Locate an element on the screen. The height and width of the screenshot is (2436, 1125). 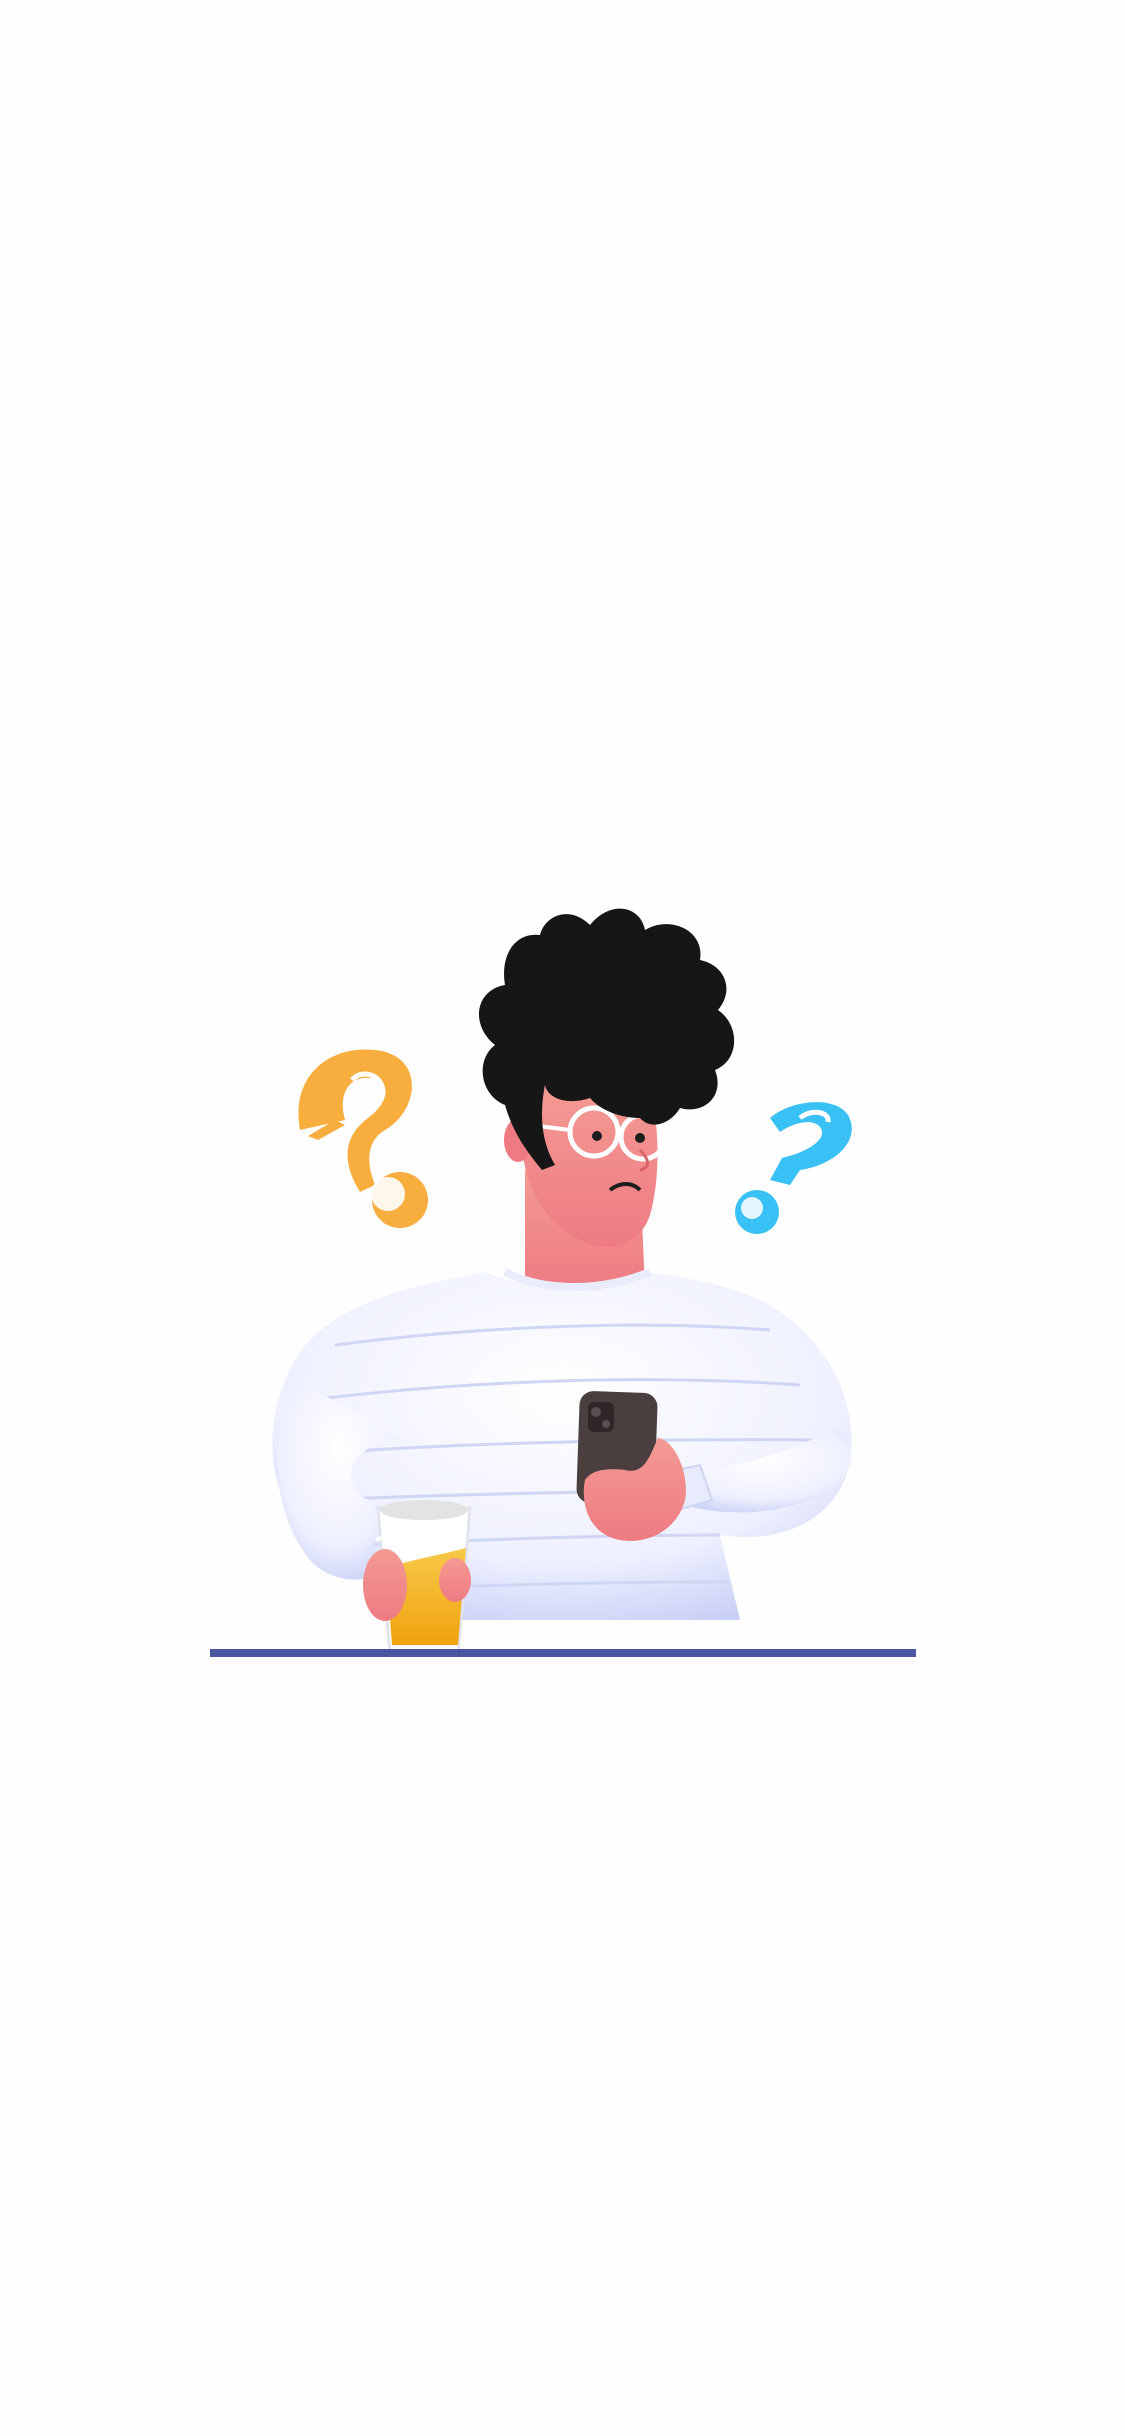
question-mark-right-icon is located at coordinates (793, 1168).